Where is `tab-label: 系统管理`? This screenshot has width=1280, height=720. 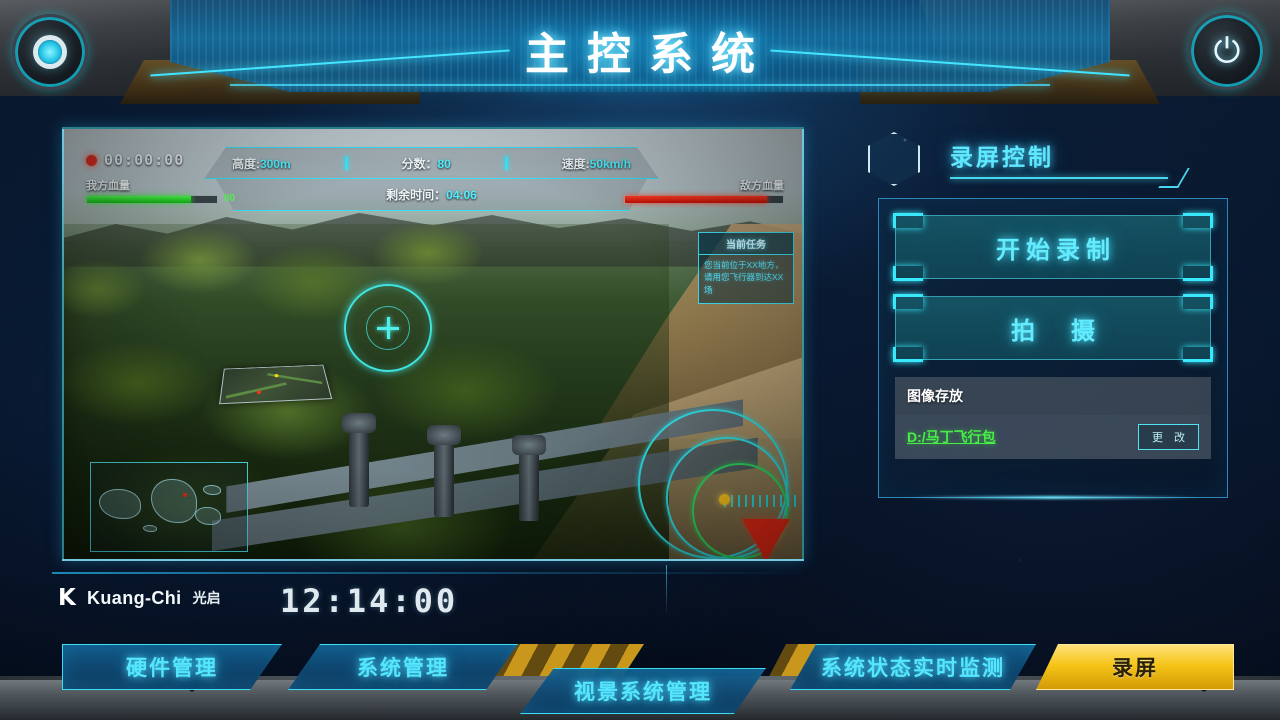
tab-label: 系统管理 is located at coordinates (403, 668).